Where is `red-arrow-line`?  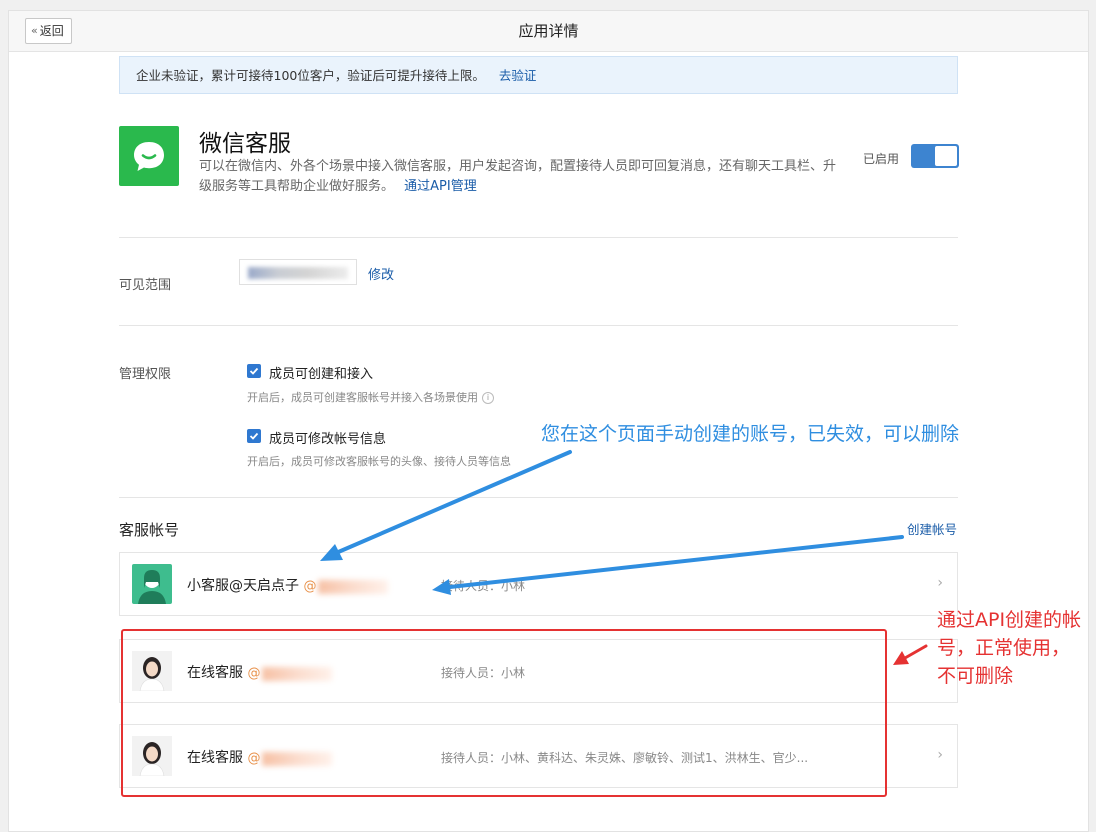 red-arrow-line is located at coordinates (915, 652).